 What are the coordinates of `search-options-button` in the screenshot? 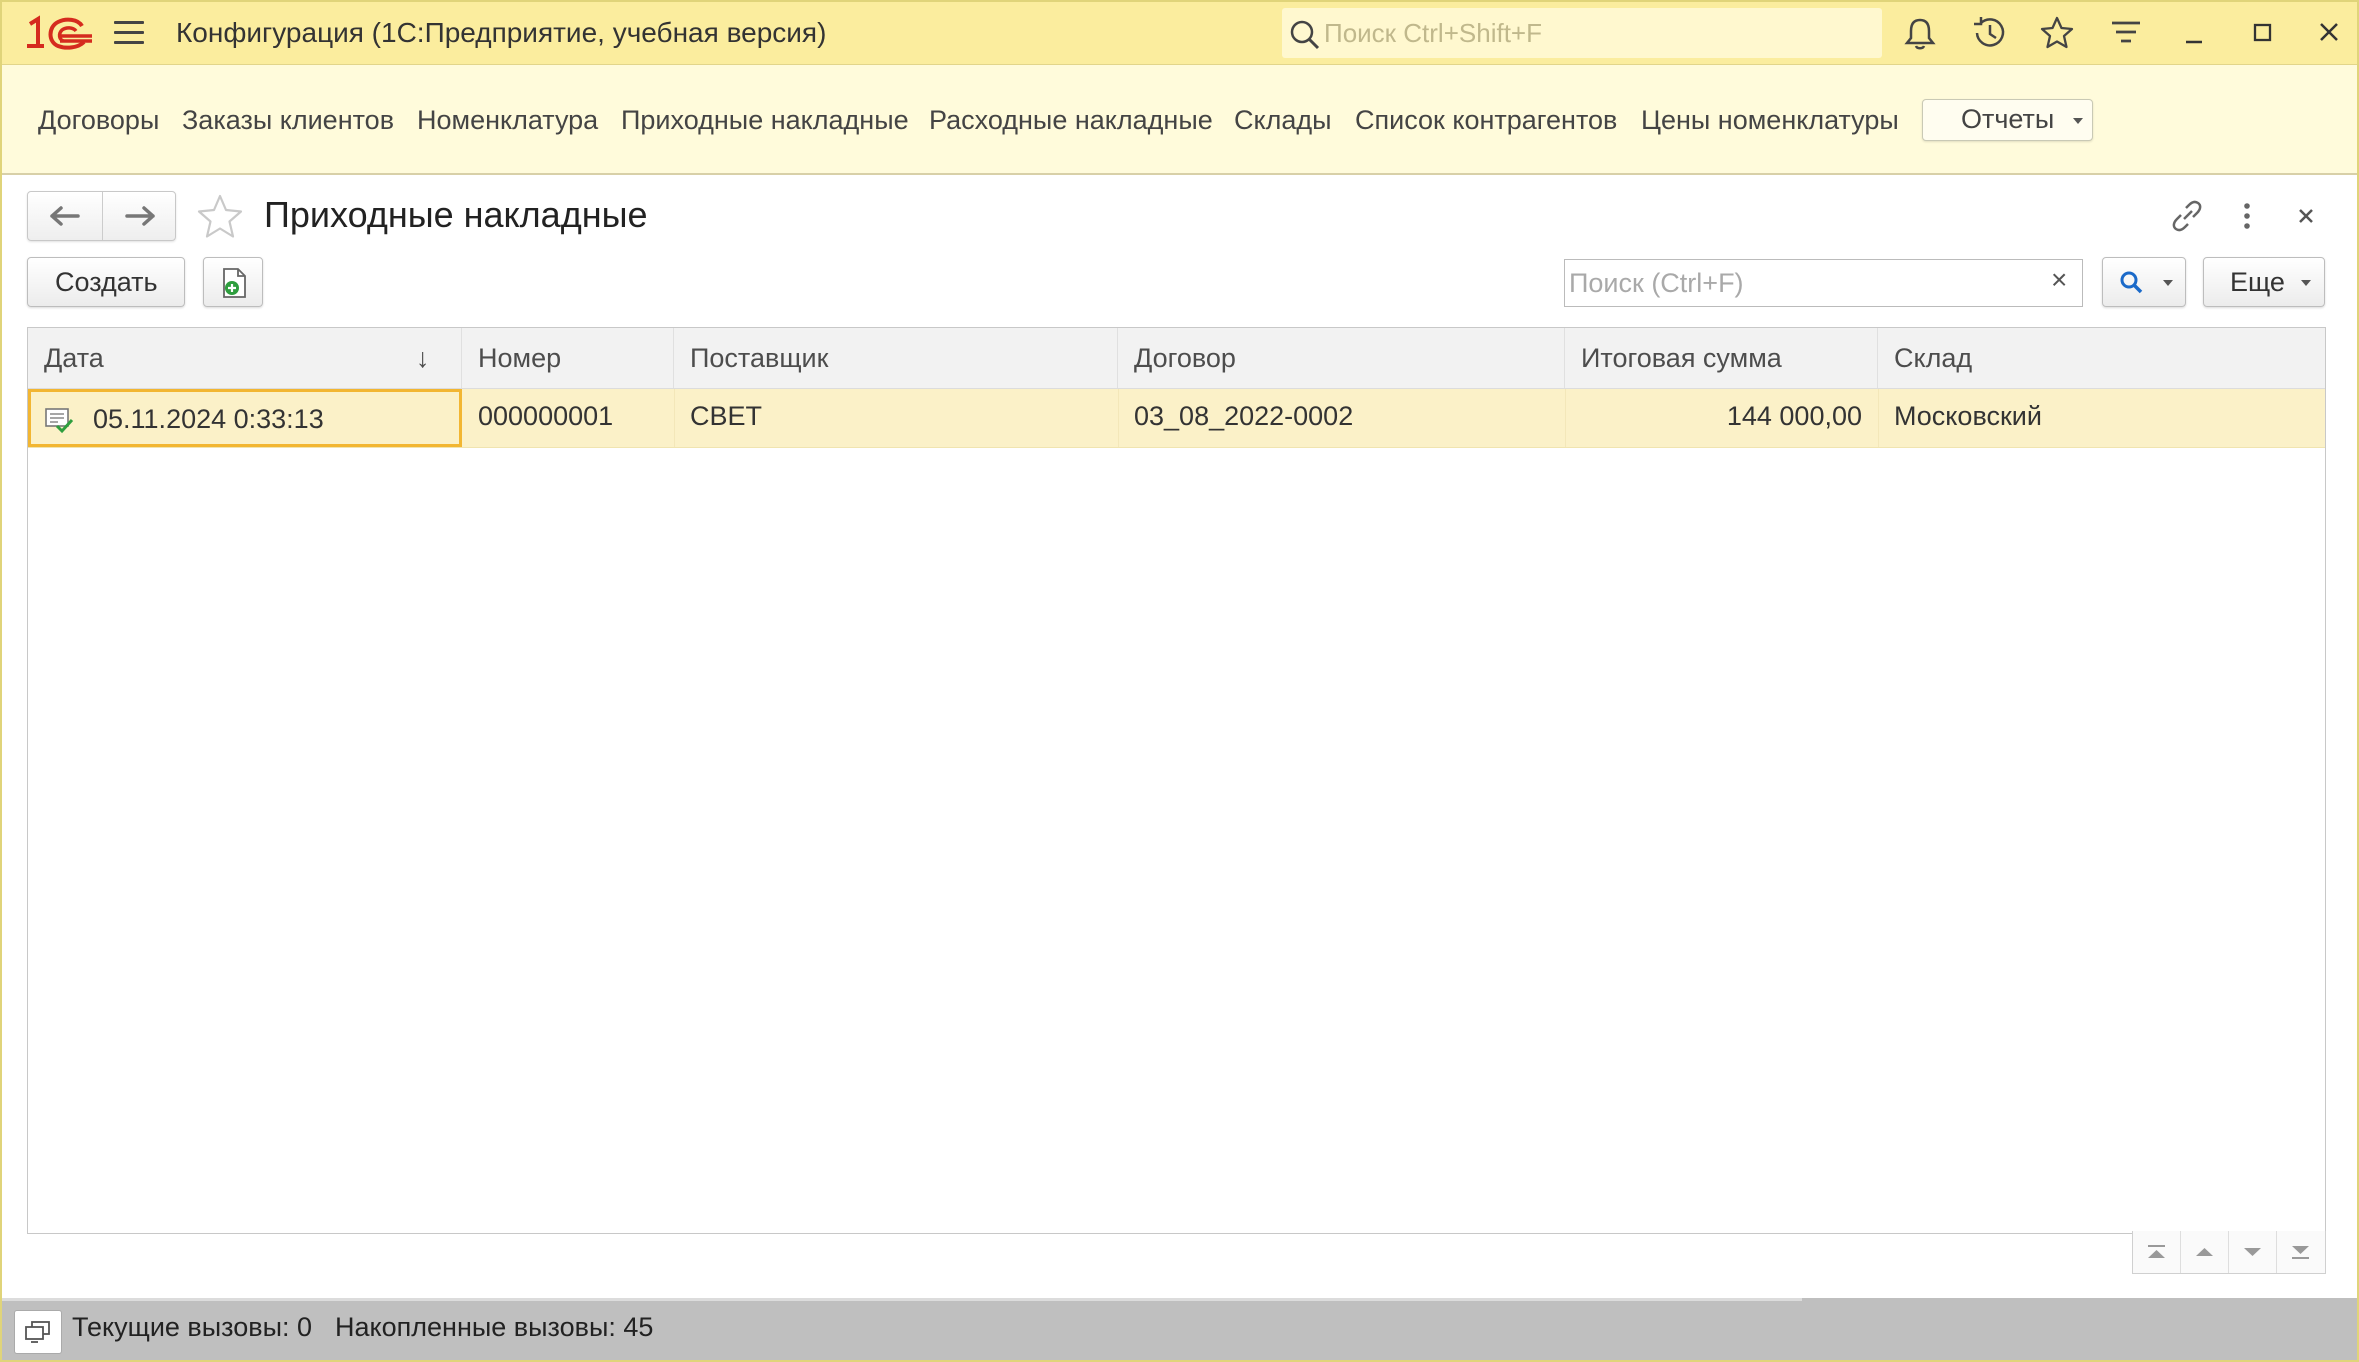 It's located at (2144, 282).